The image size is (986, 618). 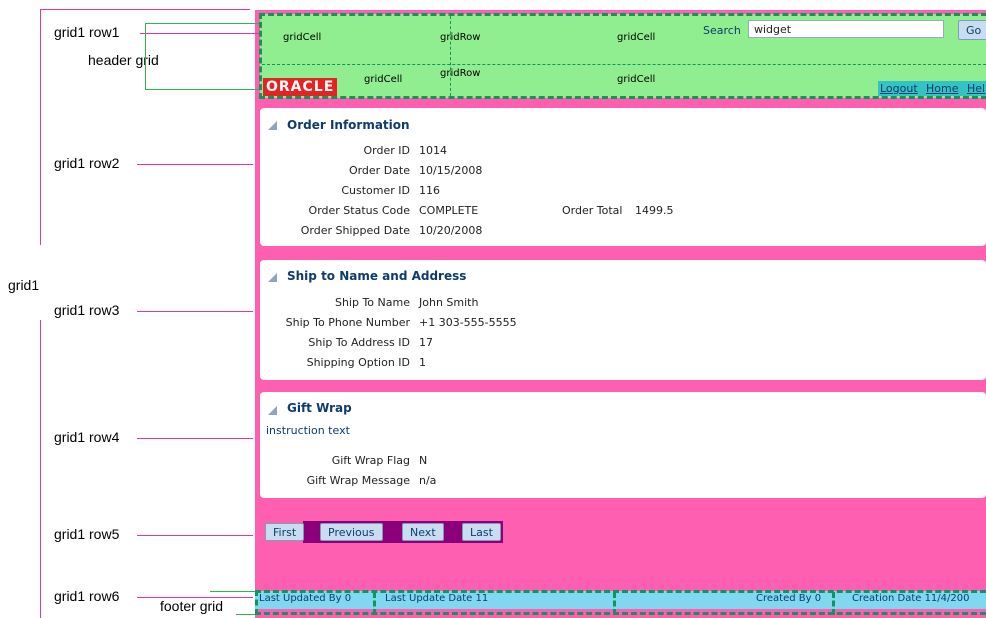 I want to click on order-total-label: Order Total, so click(x=592, y=210).